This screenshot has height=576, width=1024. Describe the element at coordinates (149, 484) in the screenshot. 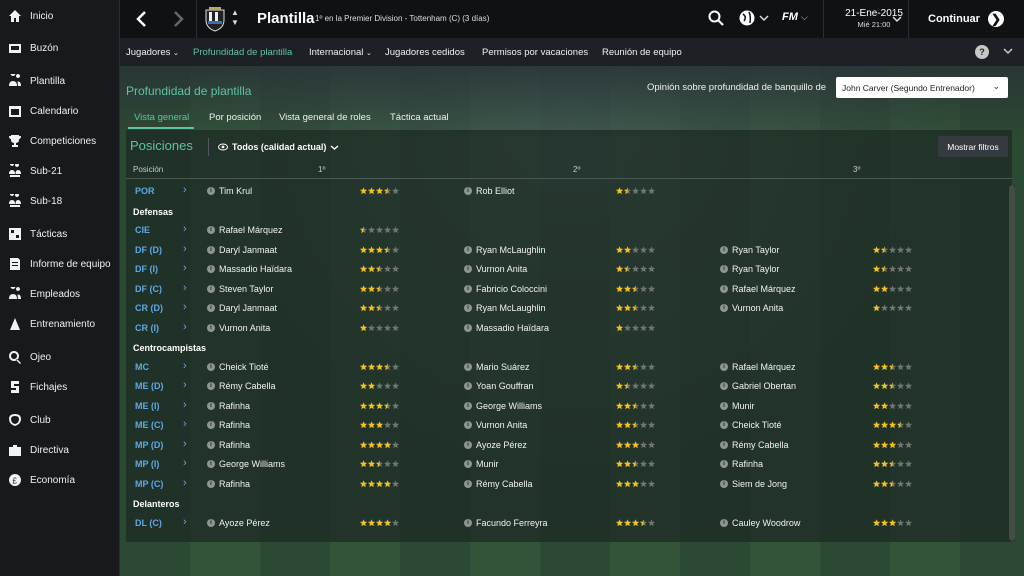

I see `position-link: MP (C)` at that location.